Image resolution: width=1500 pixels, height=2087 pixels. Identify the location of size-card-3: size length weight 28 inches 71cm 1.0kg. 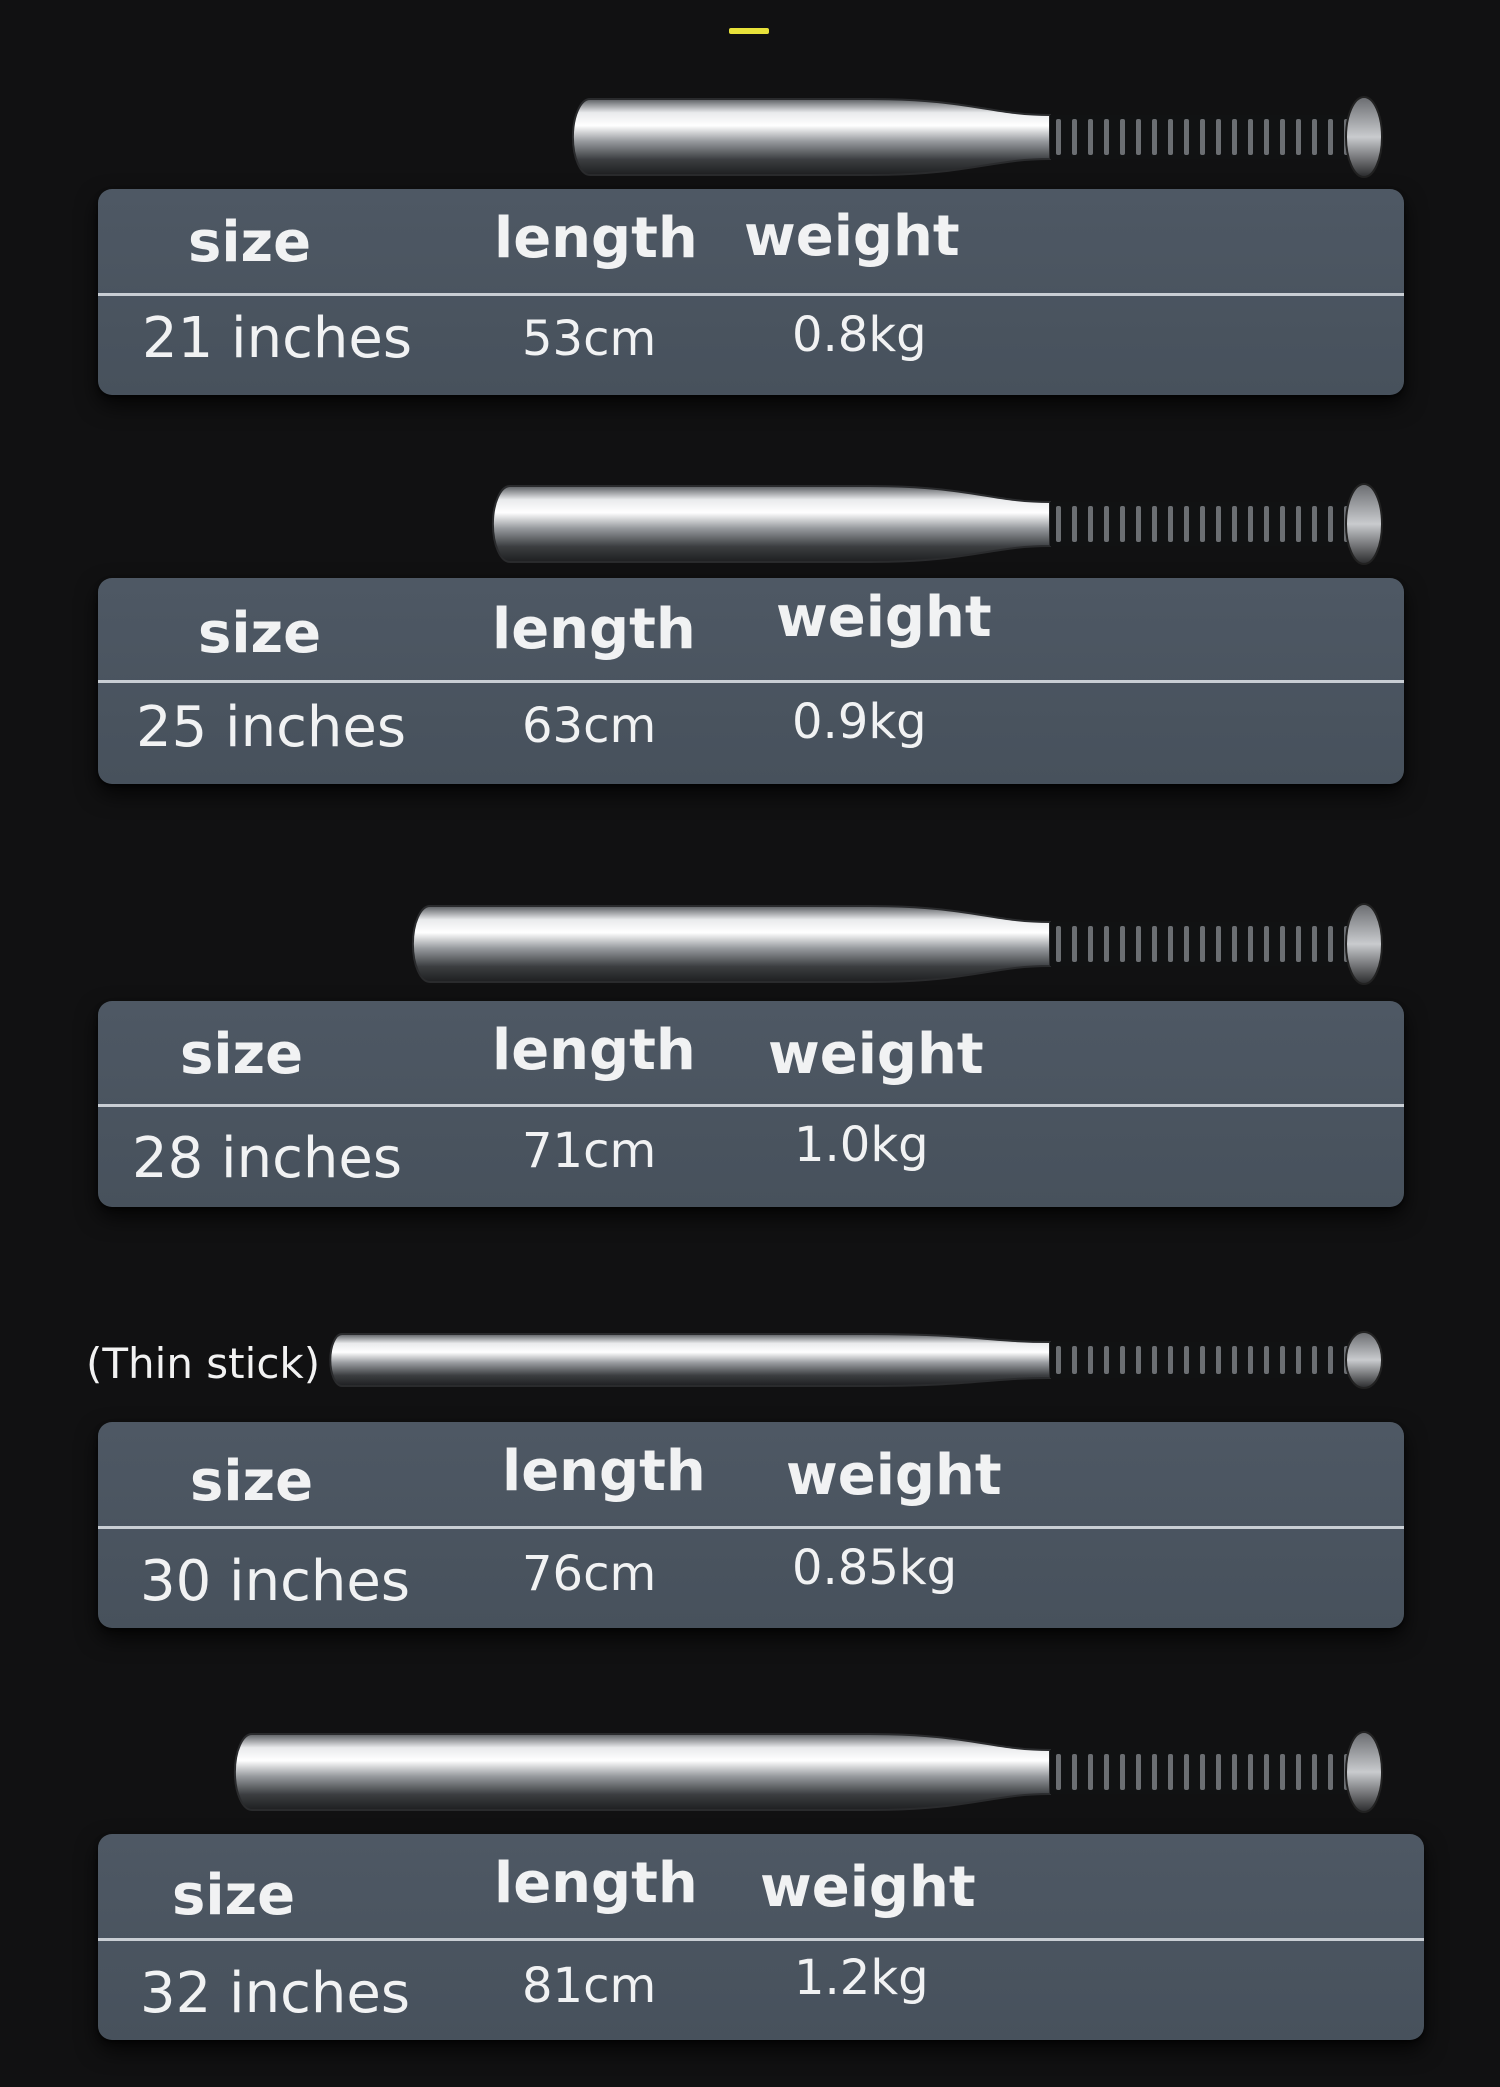
(751, 1104).